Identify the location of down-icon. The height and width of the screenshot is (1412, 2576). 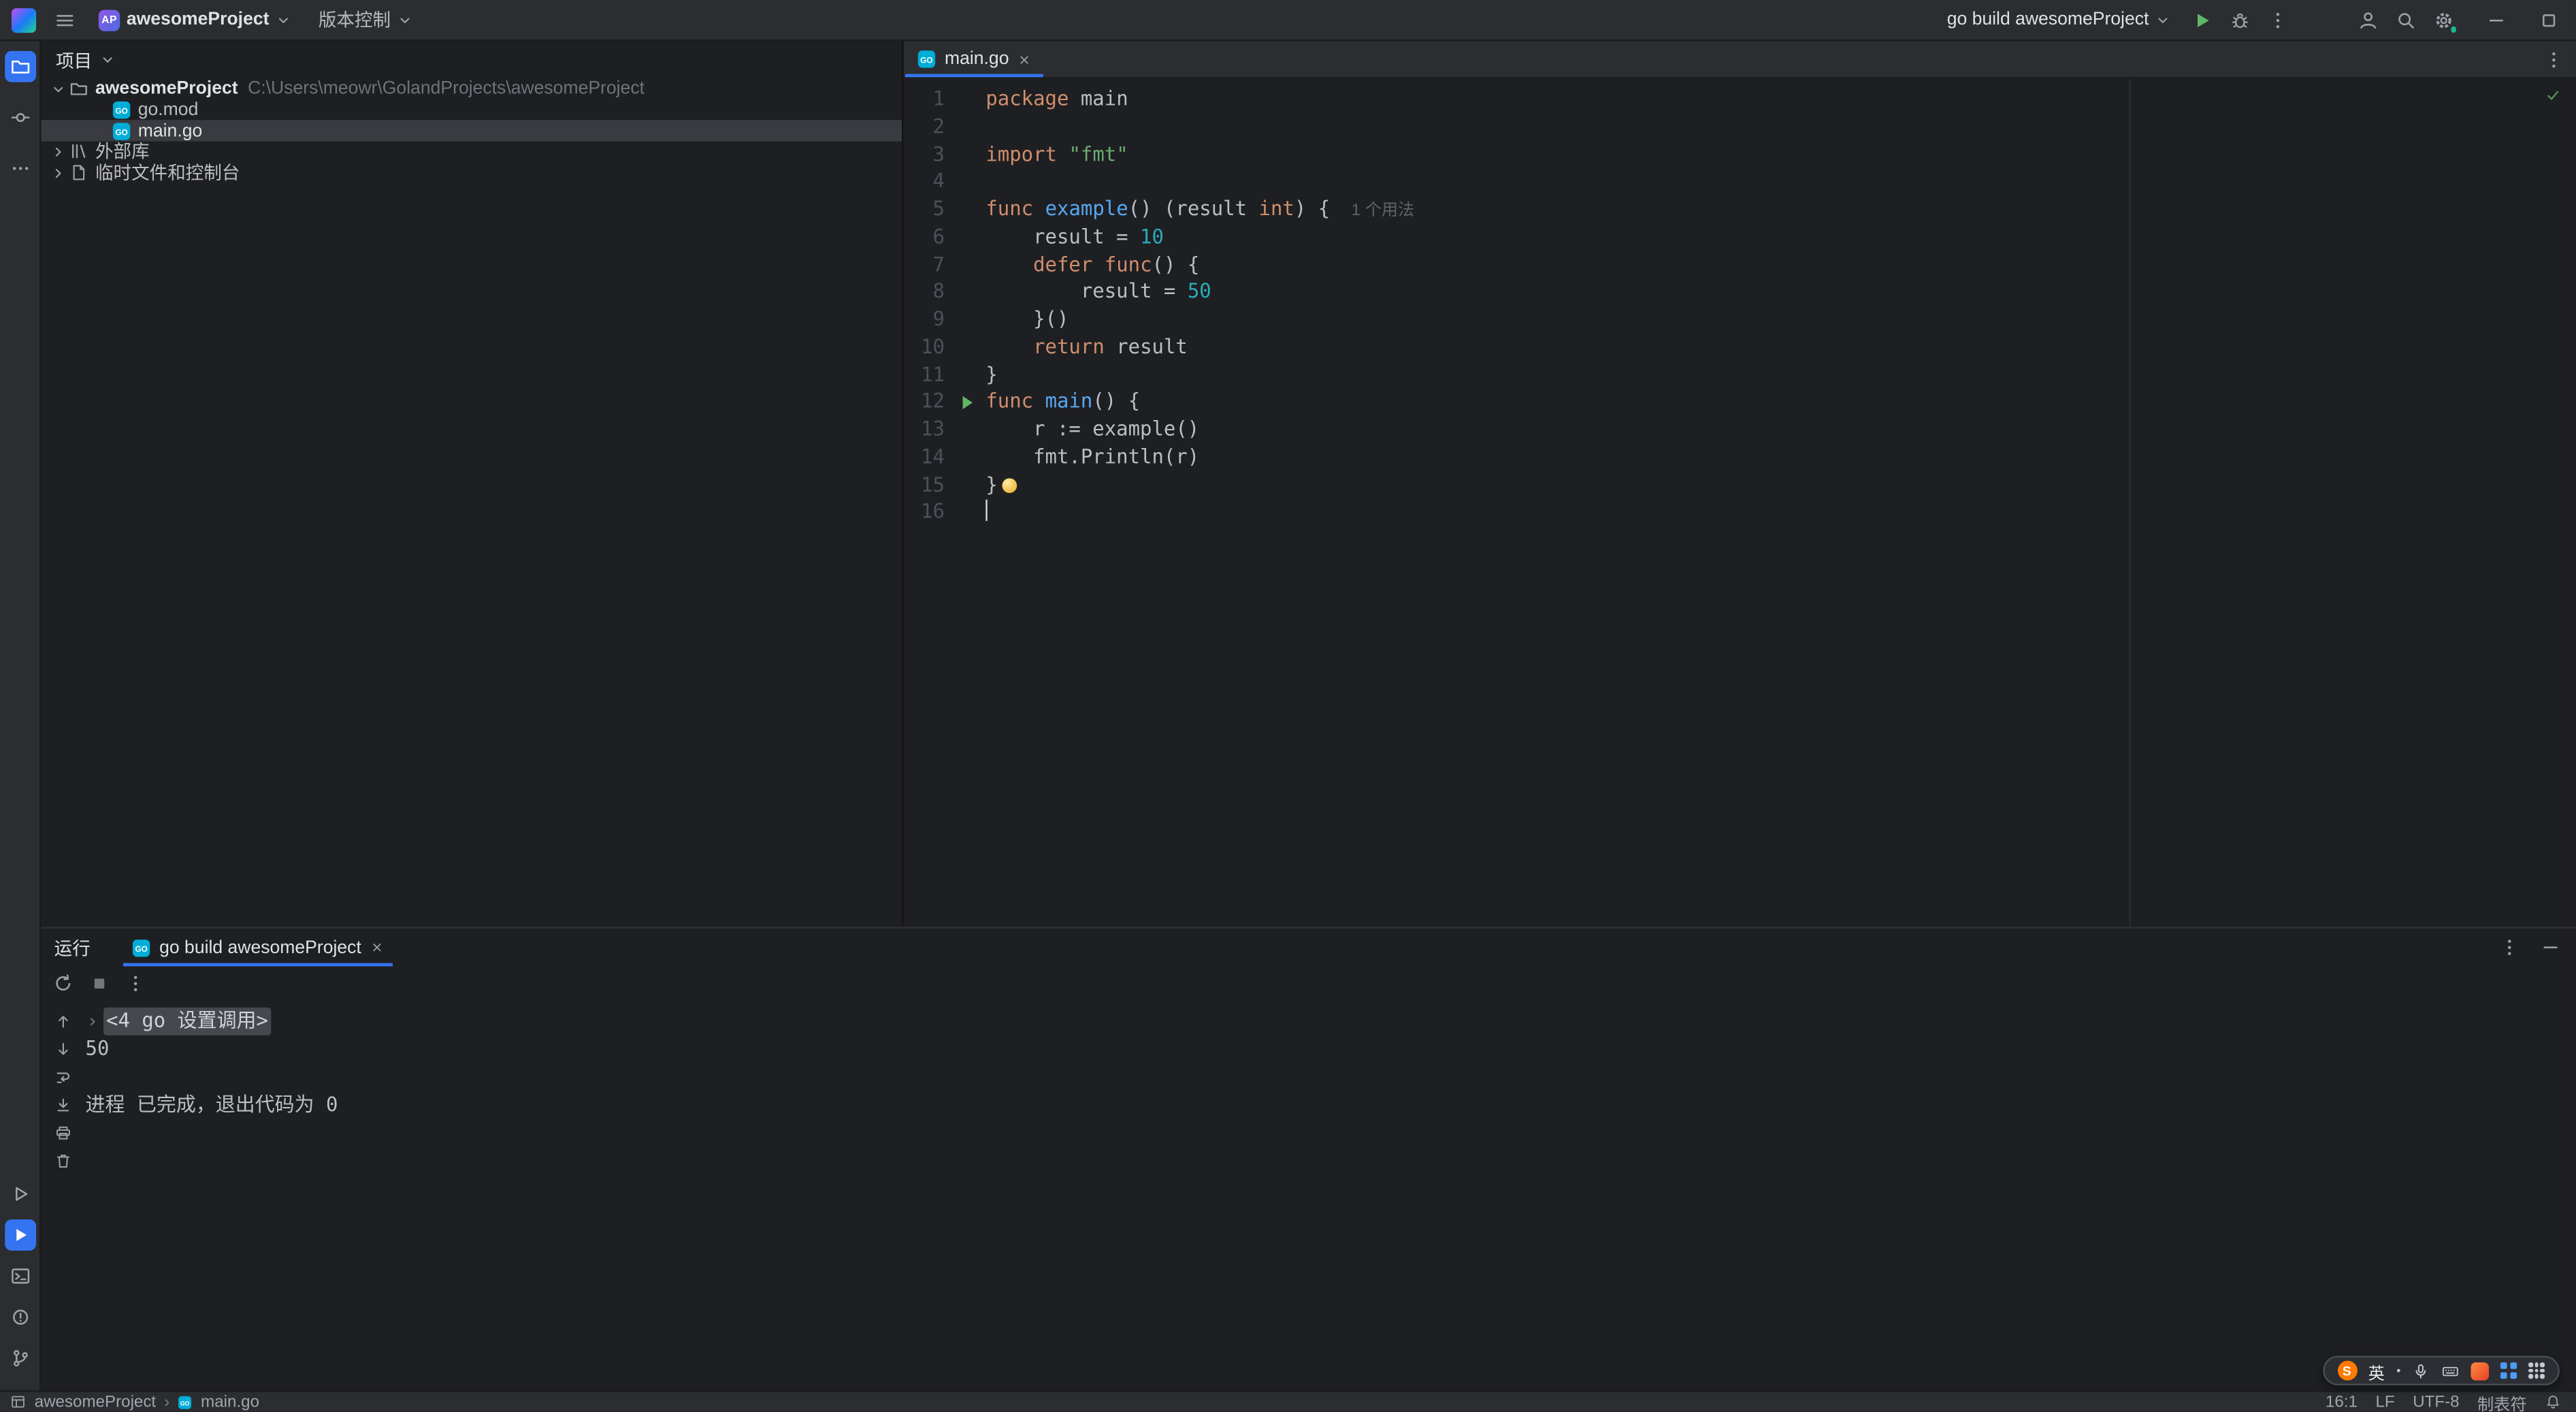
(63, 1049).